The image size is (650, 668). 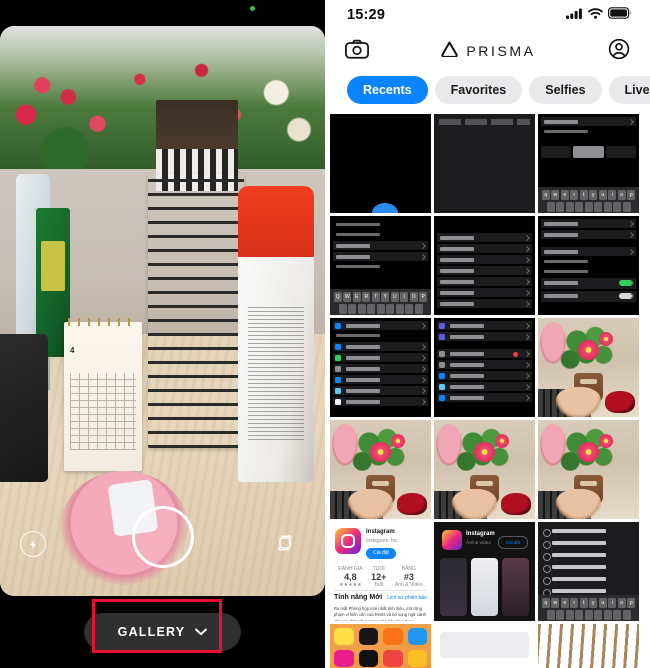 What do you see at coordinates (380, 265) in the screenshot?
I see `photo-thumbnail: QWER TYUI OP` at bounding box center [380, 265].